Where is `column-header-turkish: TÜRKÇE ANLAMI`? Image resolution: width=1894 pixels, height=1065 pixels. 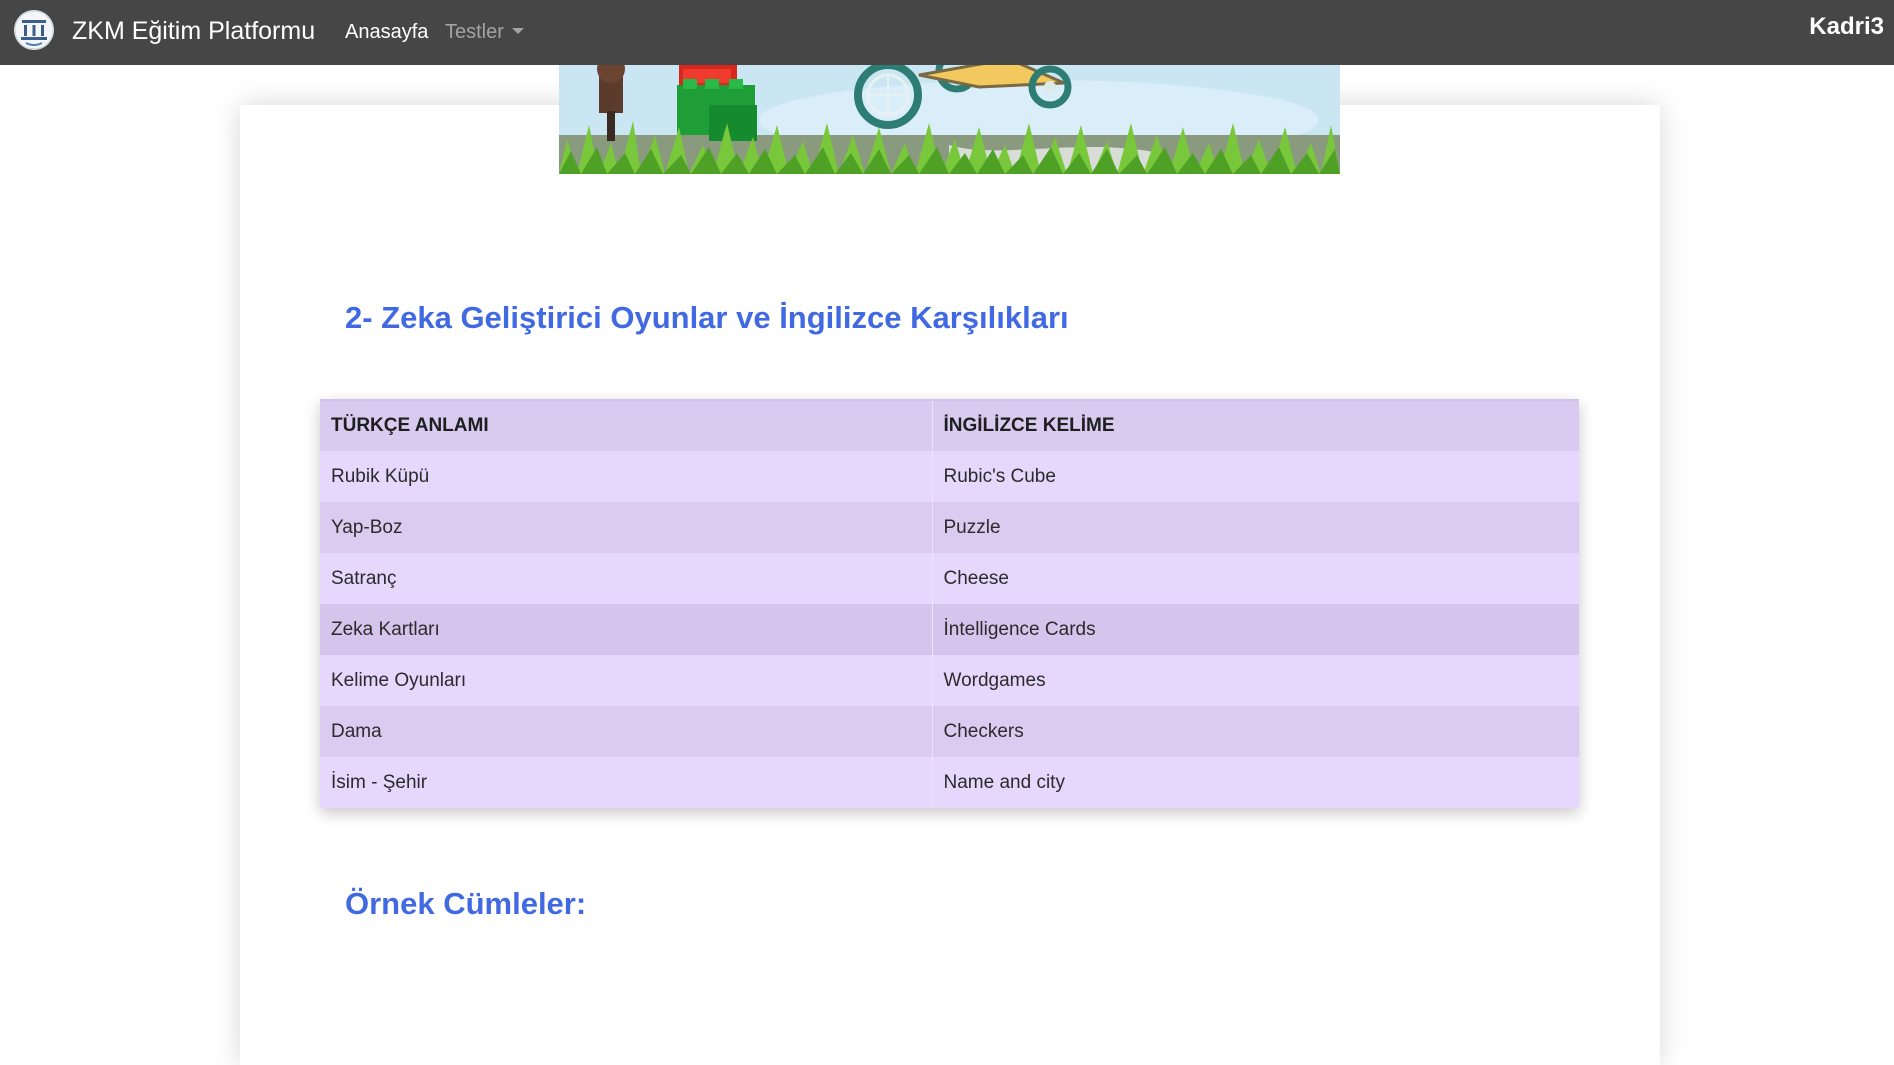
column-header-turkish: TÜRKÇE ANLAMI is located at coordinates (626, 425).